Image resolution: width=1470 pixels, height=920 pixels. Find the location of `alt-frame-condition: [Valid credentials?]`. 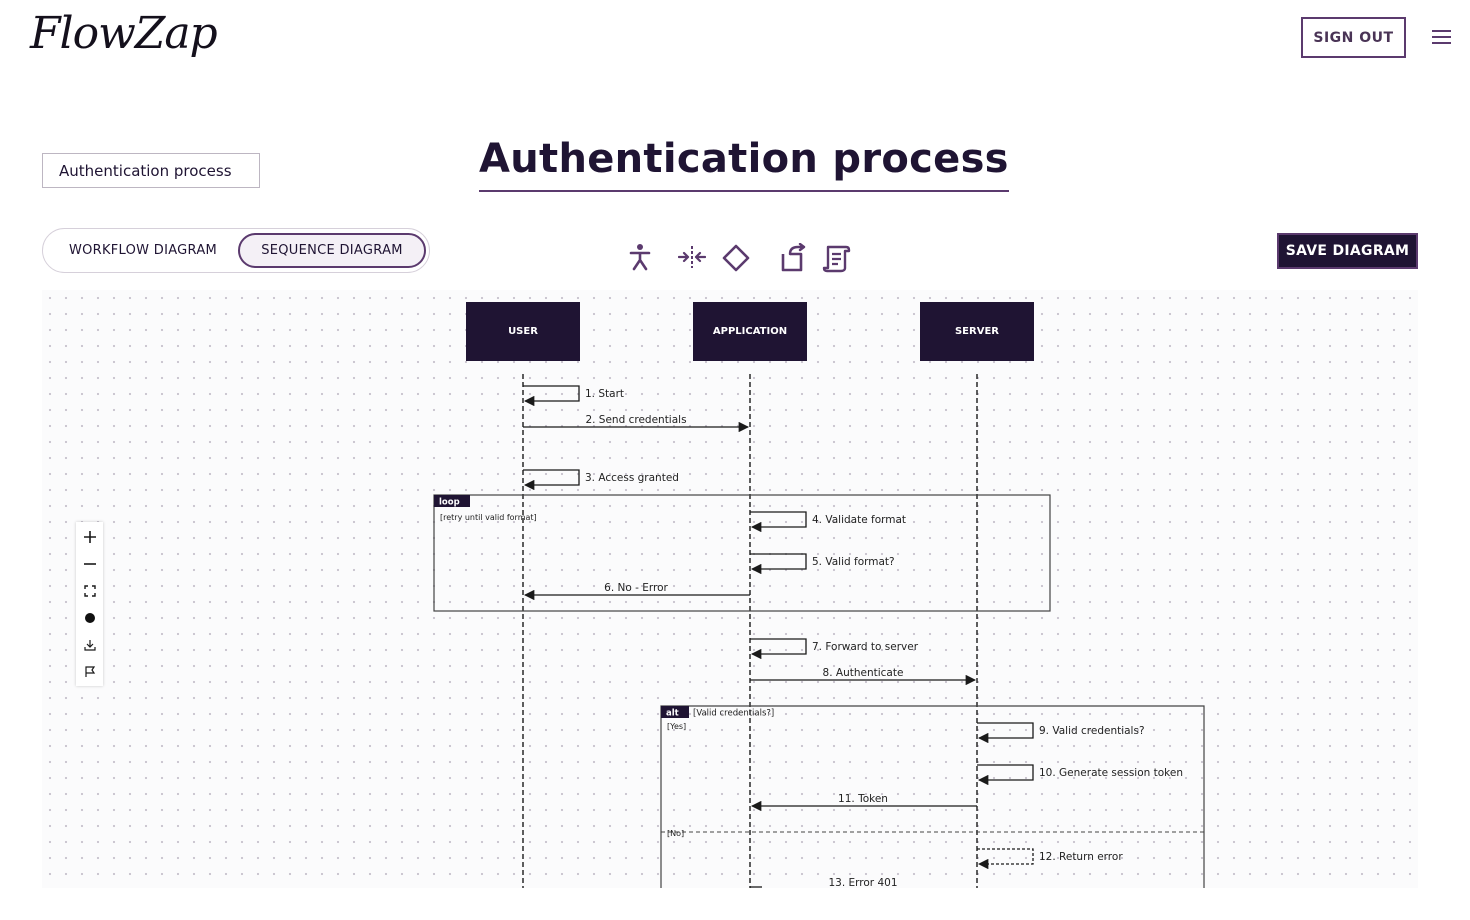

alt-frame-condition: [Valid credentials?] is located at coordinates (733, 714).